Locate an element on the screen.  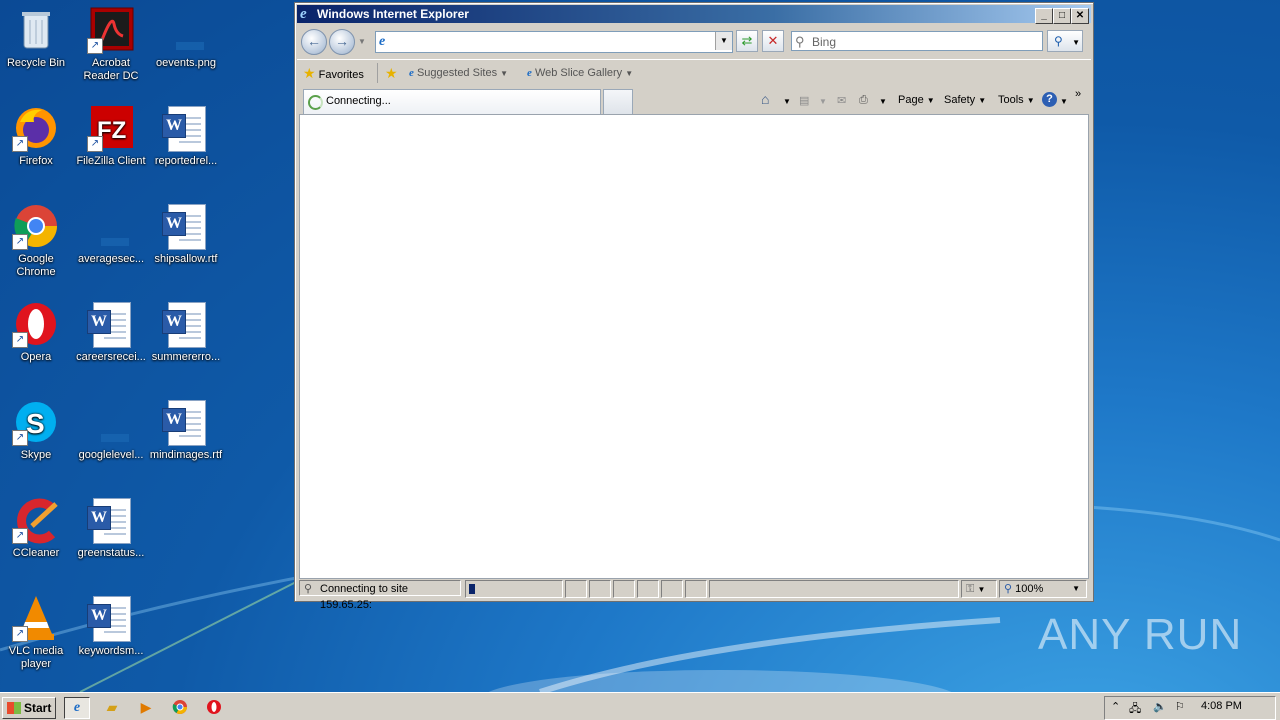
window-title: Windows Internet Explorer is located at coordinates (393, 14).